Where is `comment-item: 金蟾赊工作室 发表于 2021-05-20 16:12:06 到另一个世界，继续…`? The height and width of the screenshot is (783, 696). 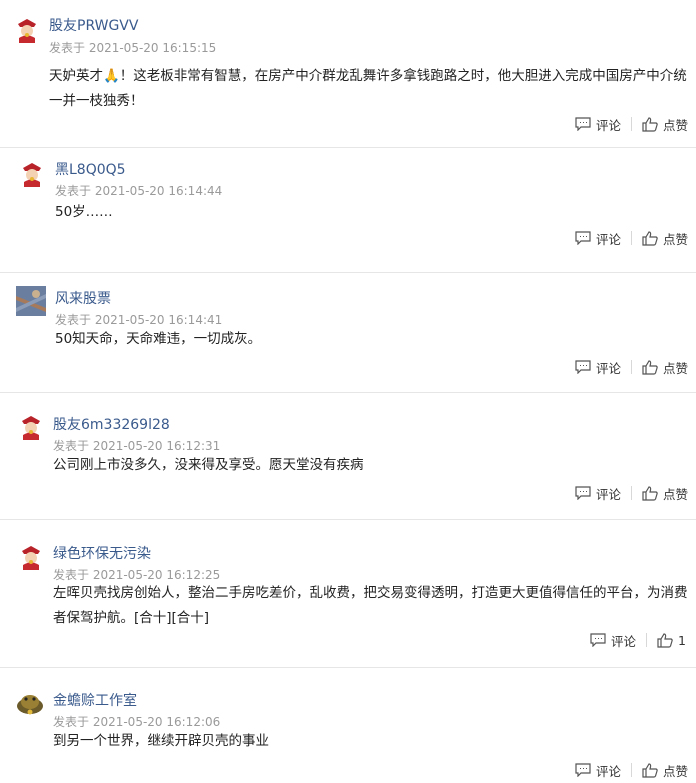
comment-item: 金蟾赊工作室 发表于 2021-05-20 16:12:06 到另一个世界，继续… is located at coordinates (348, 725).